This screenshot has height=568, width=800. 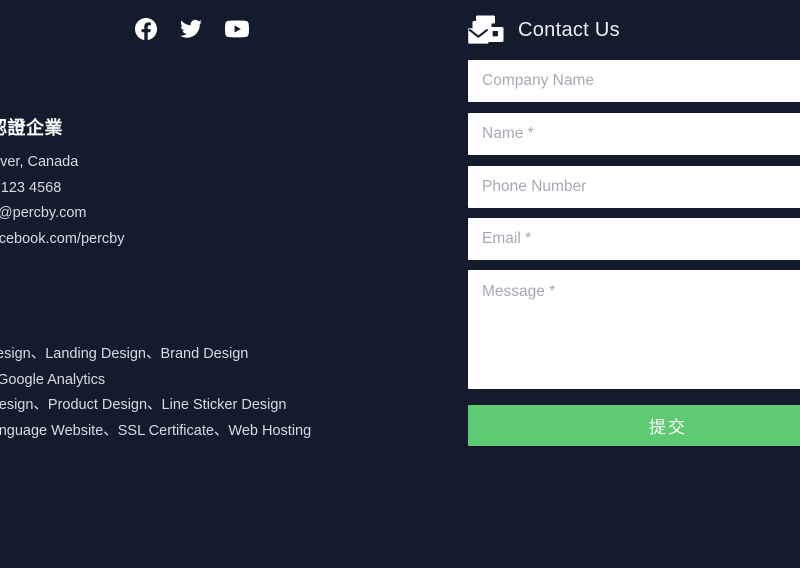 I want to click on social-links, so click(x=192, y=29).